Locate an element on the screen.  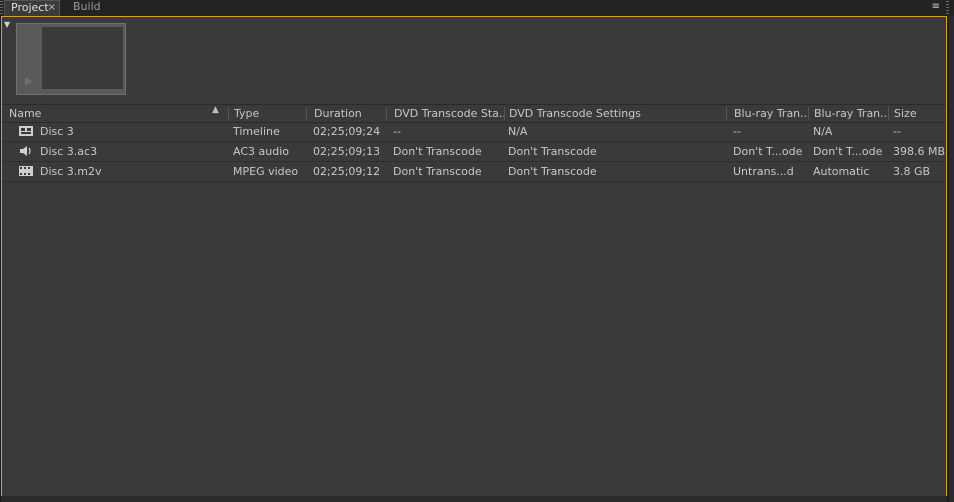
row-bluray-status: Untrans...d is located at coordinates (763, 171).